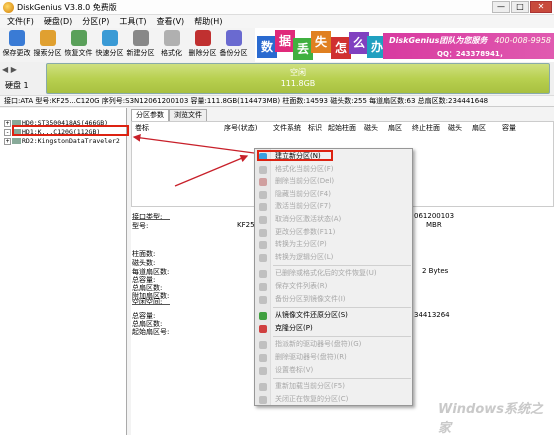 This screenshot has width=554, height=435. Describe the element at coordinates (303, 193) in the screenshot. I see `menu-item-label: 隐藏当前分区(F4)` at that location.